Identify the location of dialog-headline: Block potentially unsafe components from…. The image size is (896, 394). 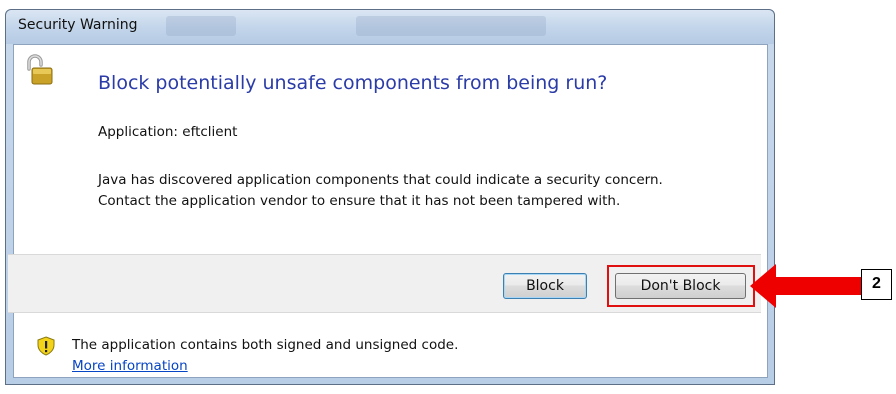
(353, 83).